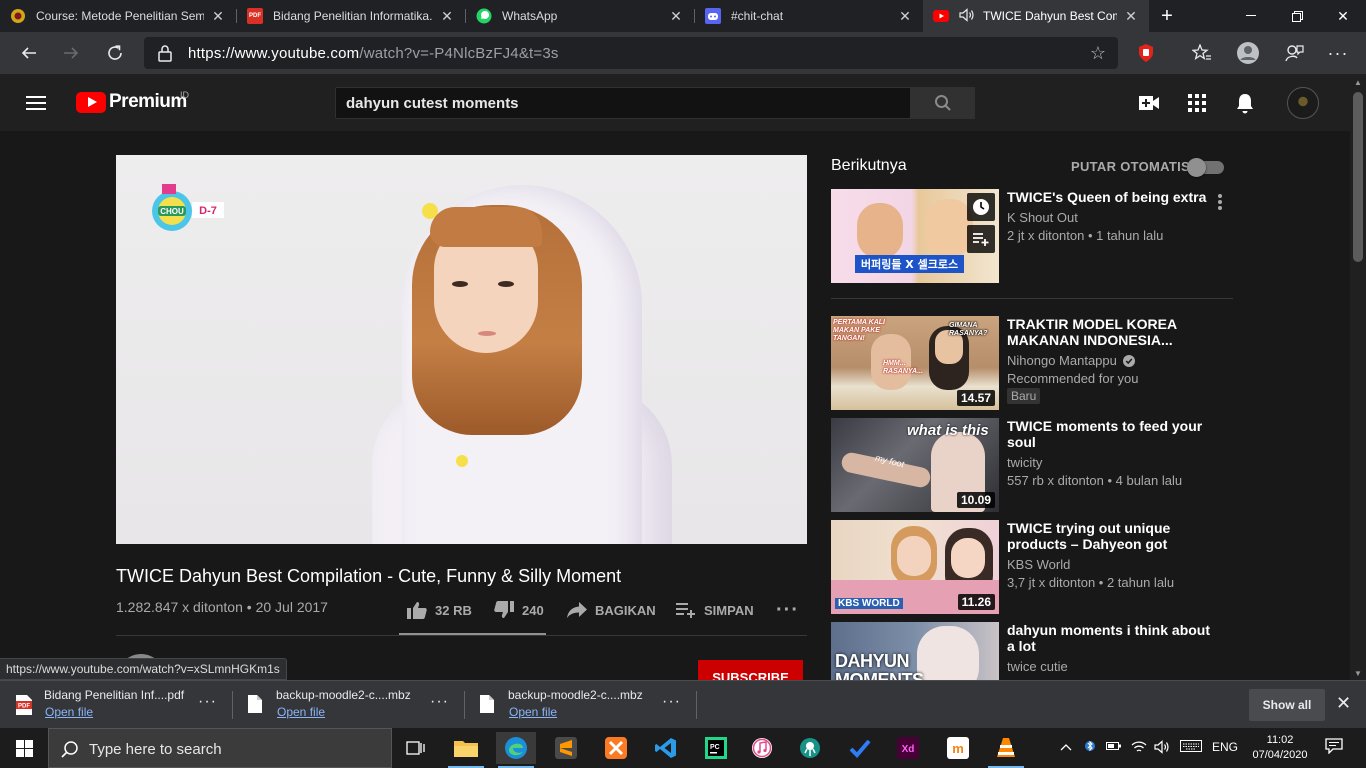  What do you see at coordinates (715, 610) in the screenshot?
I see `save-button: SIMPAN` at bounding box center [715, 610].